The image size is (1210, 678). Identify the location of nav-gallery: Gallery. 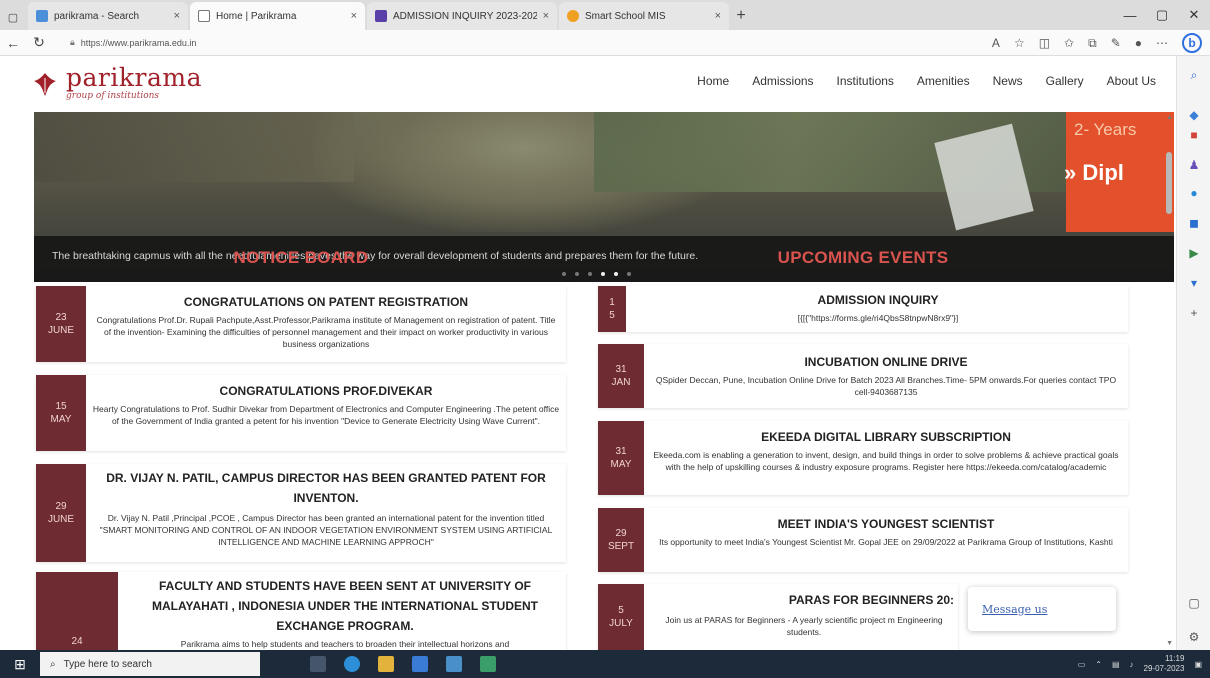
(1065, 81).